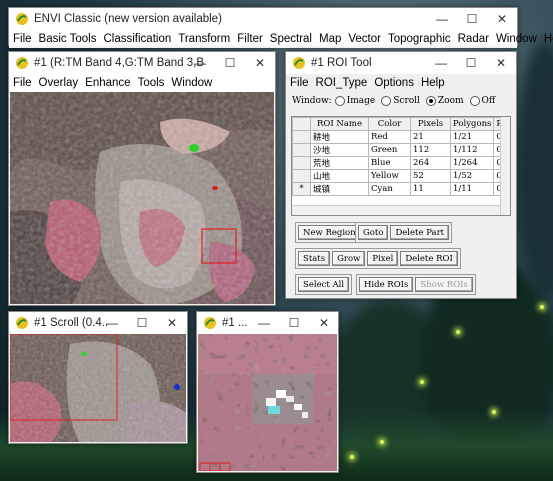 The width and height of the screenshot is (553, 481). I want to click on column-header-polygons: Polygons, so click(472, 124).